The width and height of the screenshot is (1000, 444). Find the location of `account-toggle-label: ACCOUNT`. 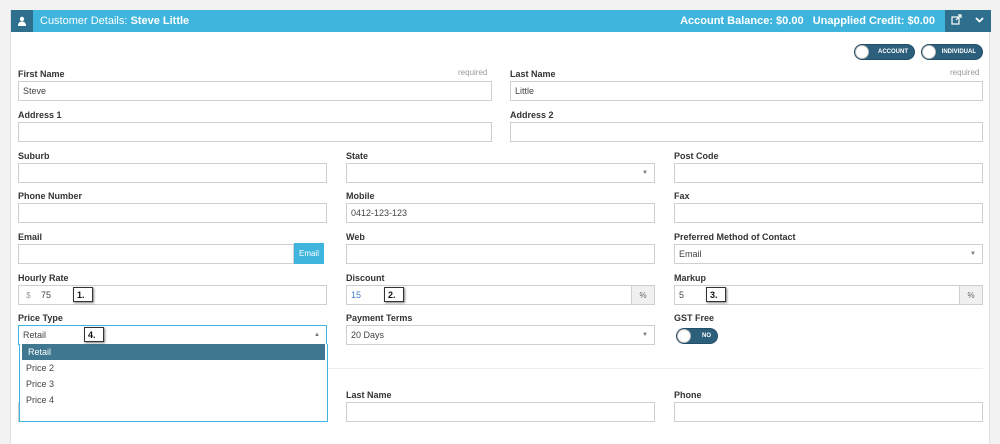

account-toggle-label: ACCOUNT is located at coordinates (893, 52).